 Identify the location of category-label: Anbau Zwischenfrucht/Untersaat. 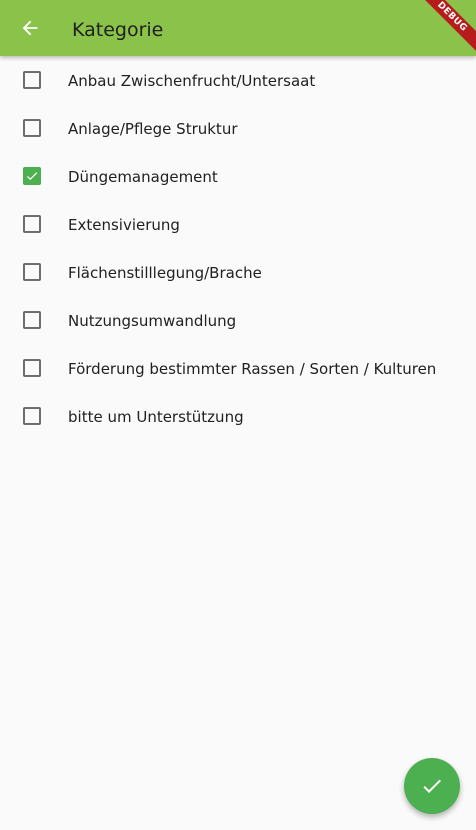
(192, 81).